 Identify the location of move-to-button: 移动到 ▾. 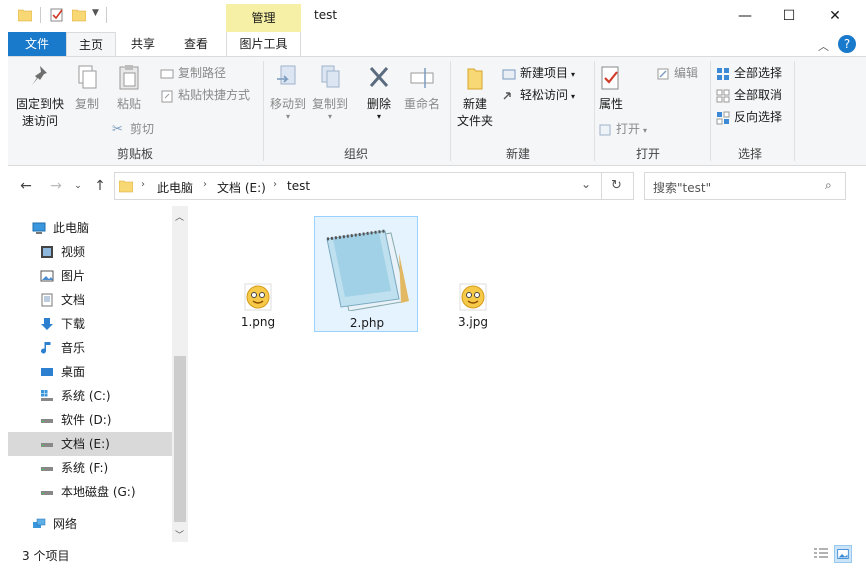
(288, 92).